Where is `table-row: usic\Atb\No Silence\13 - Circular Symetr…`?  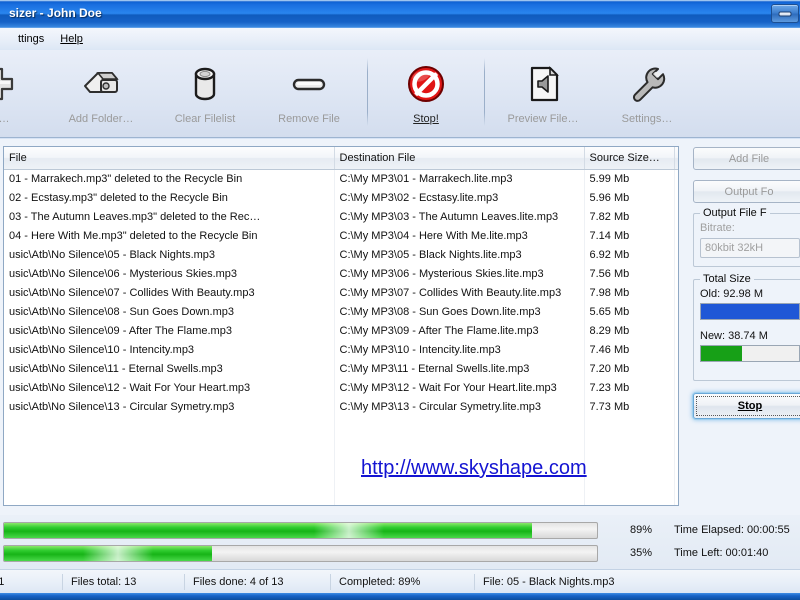 table-row: usic\Atb\No Silence\13 - Circular Symetr… is located at coordinates (341, 406).